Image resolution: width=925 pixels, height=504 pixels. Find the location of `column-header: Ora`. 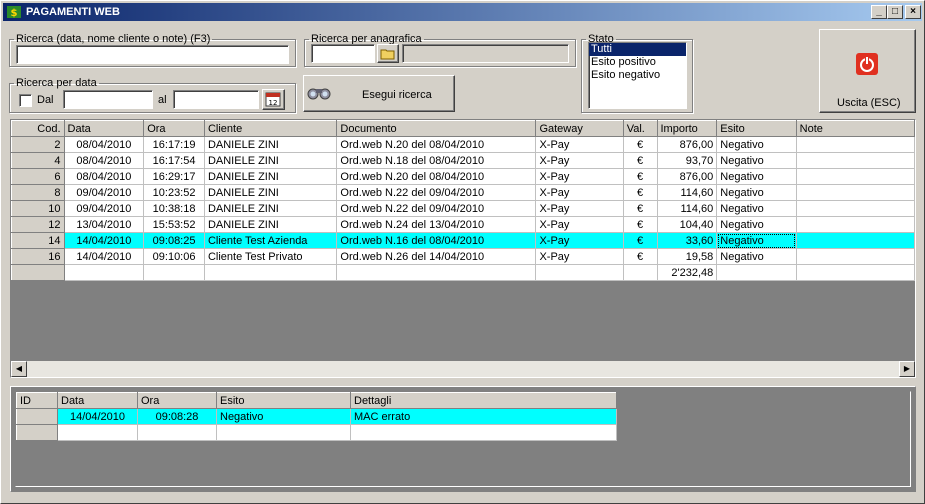

column-header: Ora is located at coordinates (174, 128).